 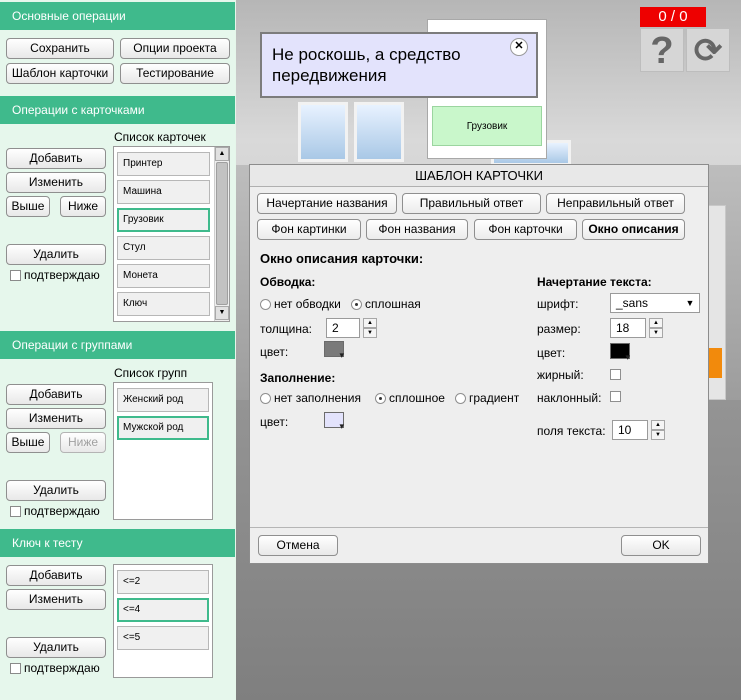 I want to click on score-counter: 0 / 0, so click(x=673, y=17).